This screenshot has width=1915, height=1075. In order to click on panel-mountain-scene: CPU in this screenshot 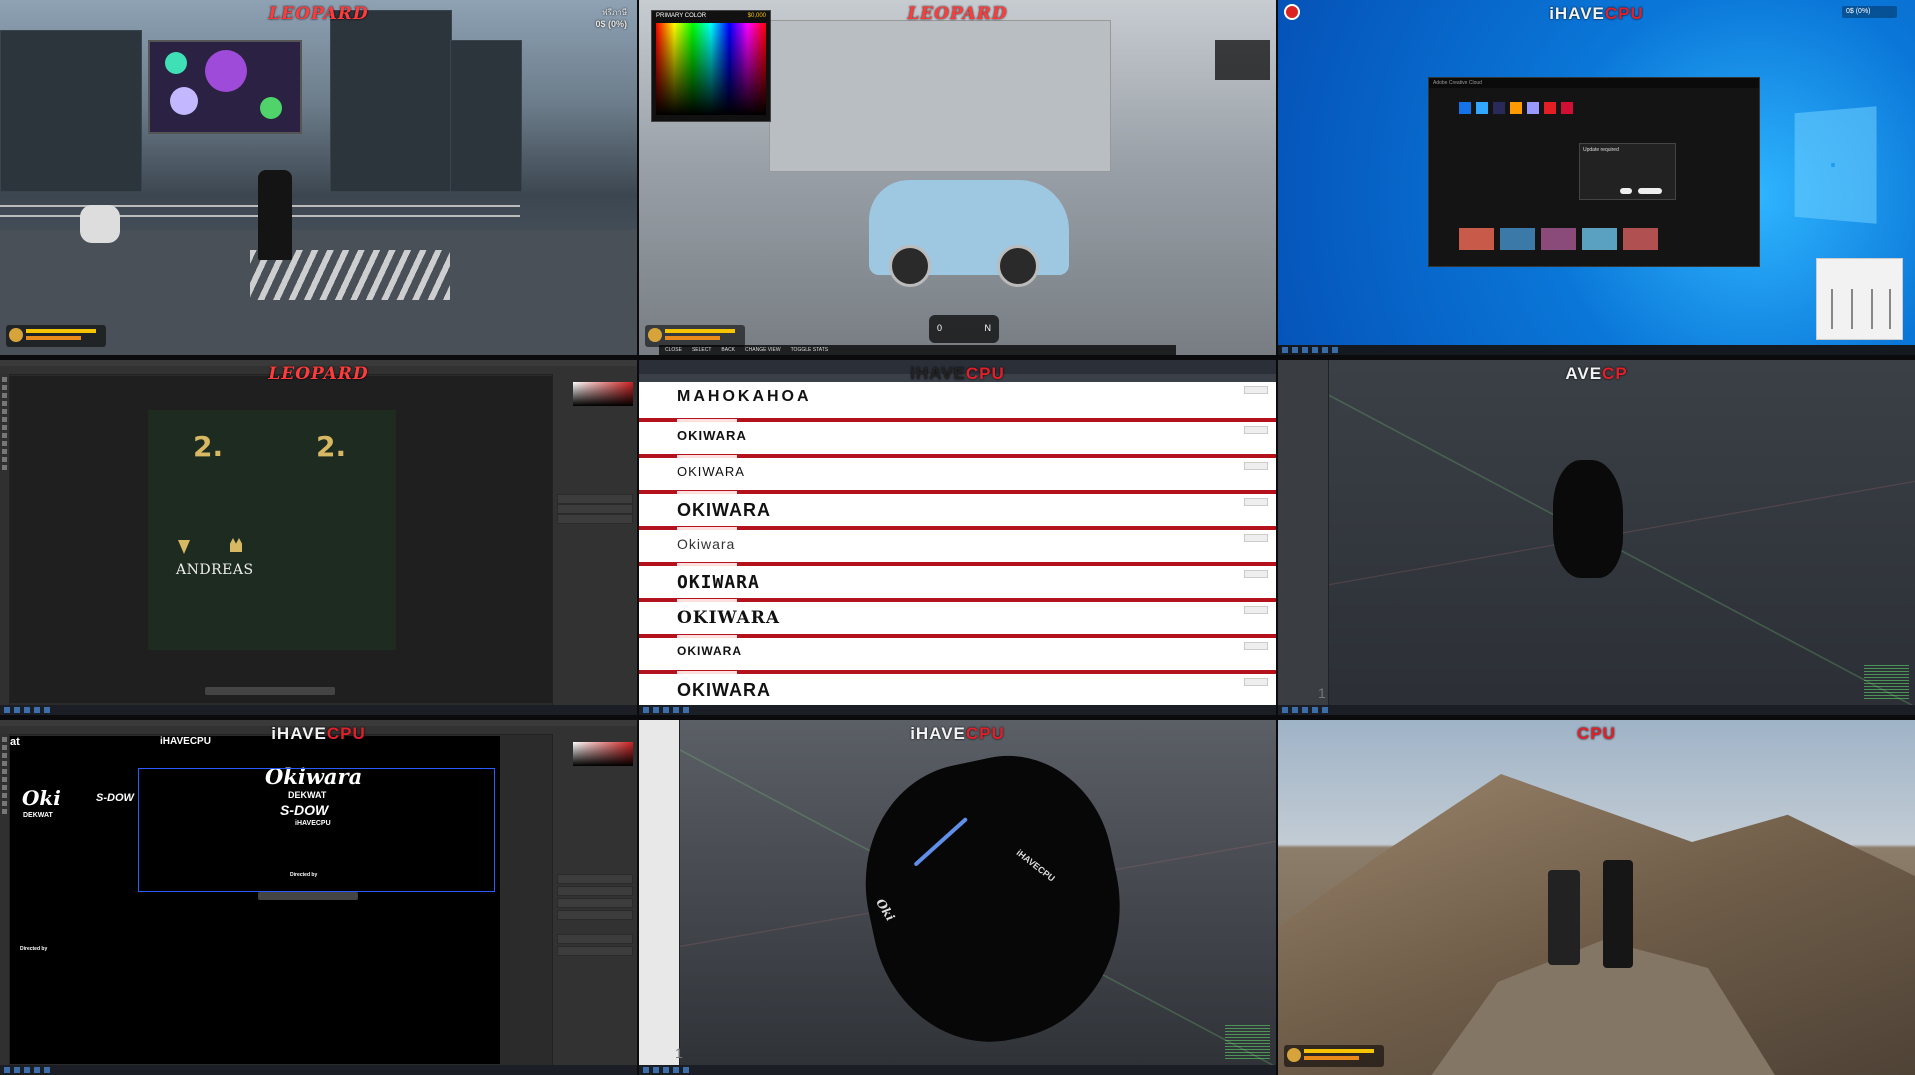, I will do `click(1596, 897)`.